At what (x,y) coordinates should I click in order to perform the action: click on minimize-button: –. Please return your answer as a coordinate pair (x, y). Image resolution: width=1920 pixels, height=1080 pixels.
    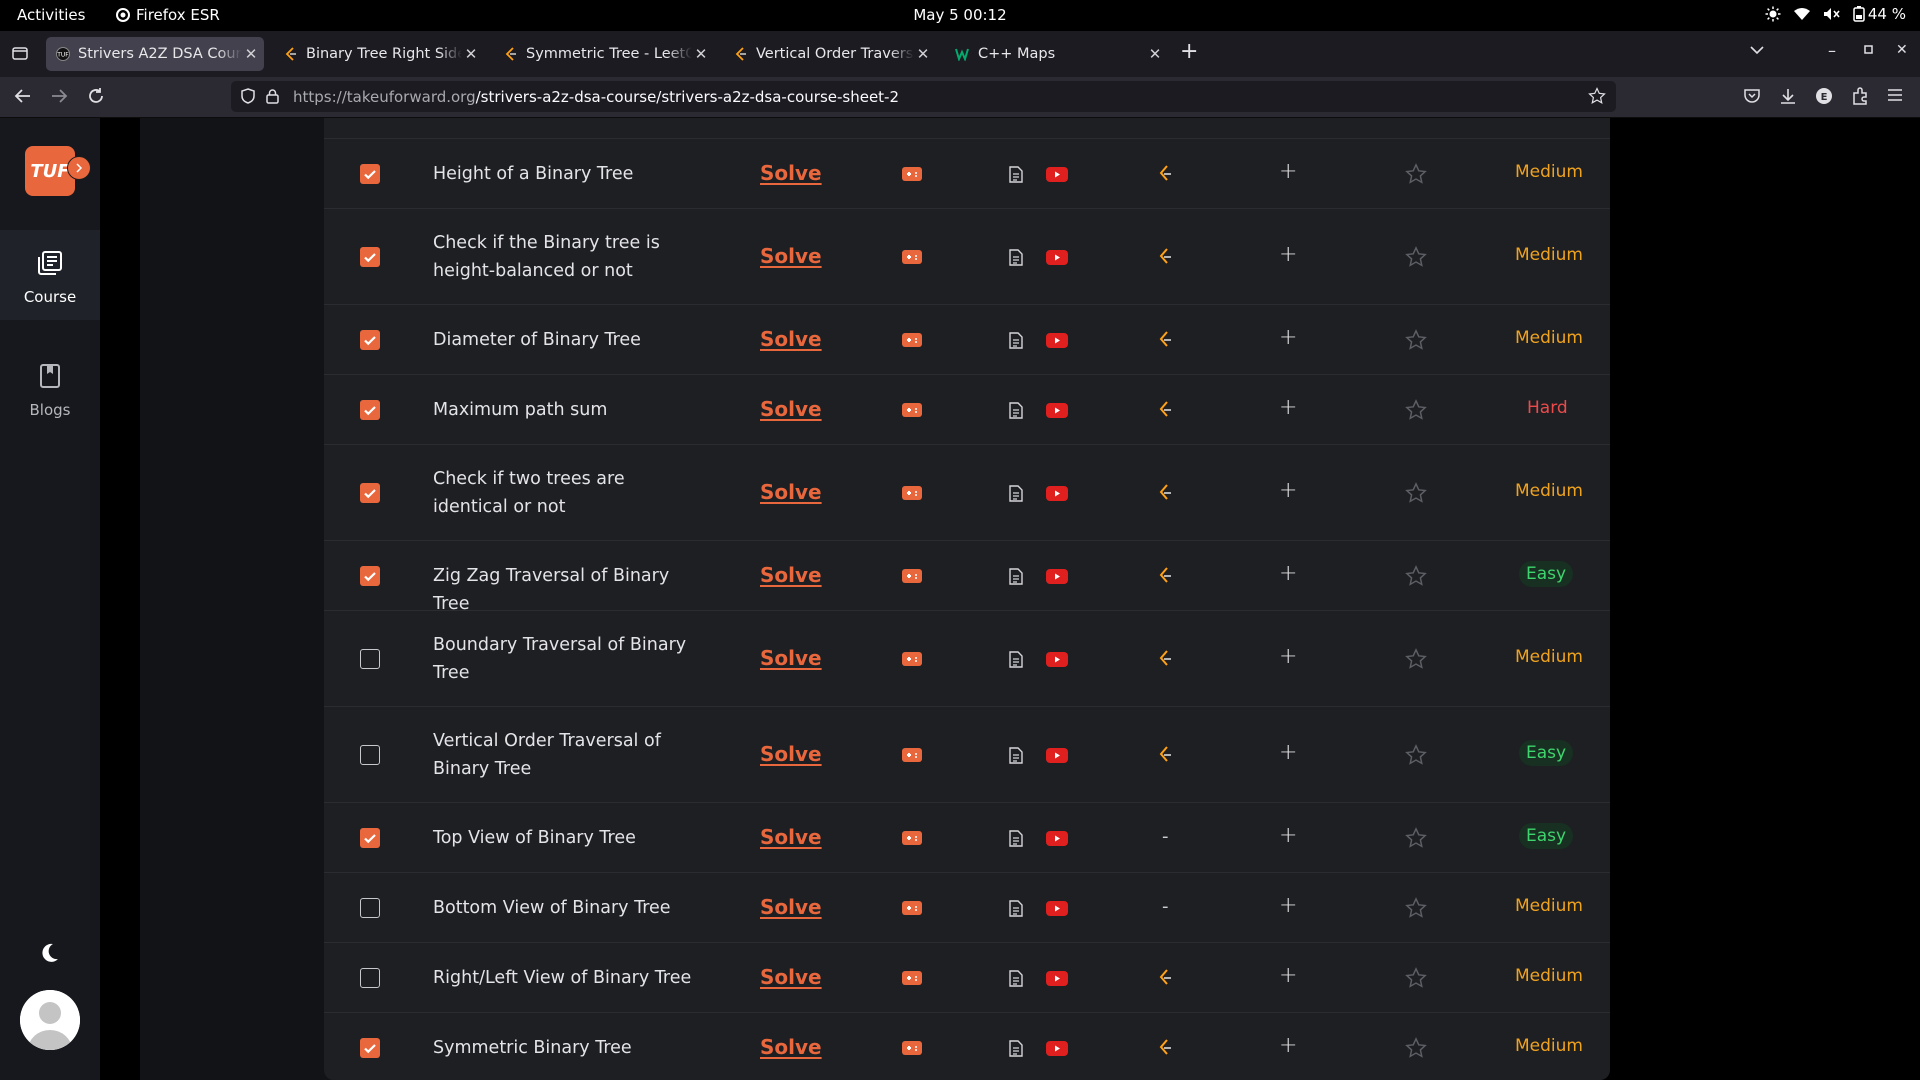
    Looking at the image, I should click on (1832, 50).